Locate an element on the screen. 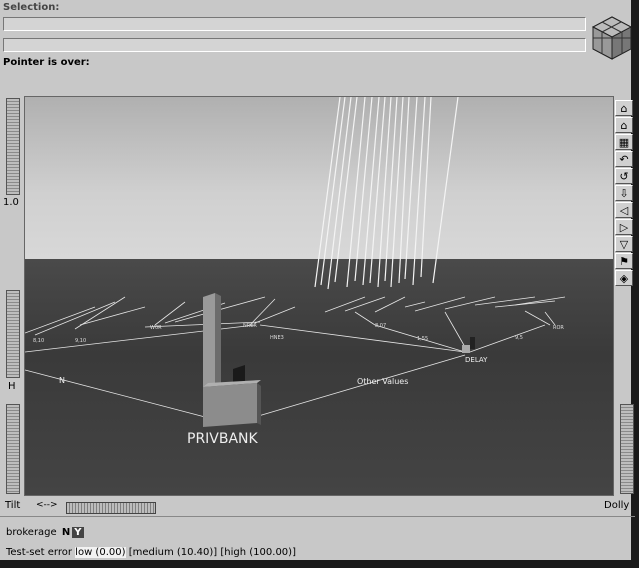 The height and width of the screenshot is (568, 639). edge-label-n: N is located at coordinates (62, 380).